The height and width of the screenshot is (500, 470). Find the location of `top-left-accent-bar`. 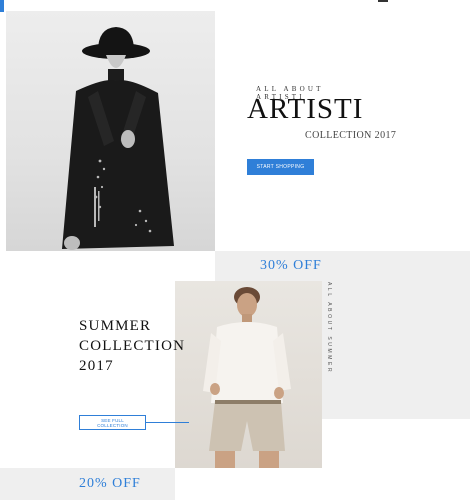

top-left-accent-bar is located at coordinates (2, 6).